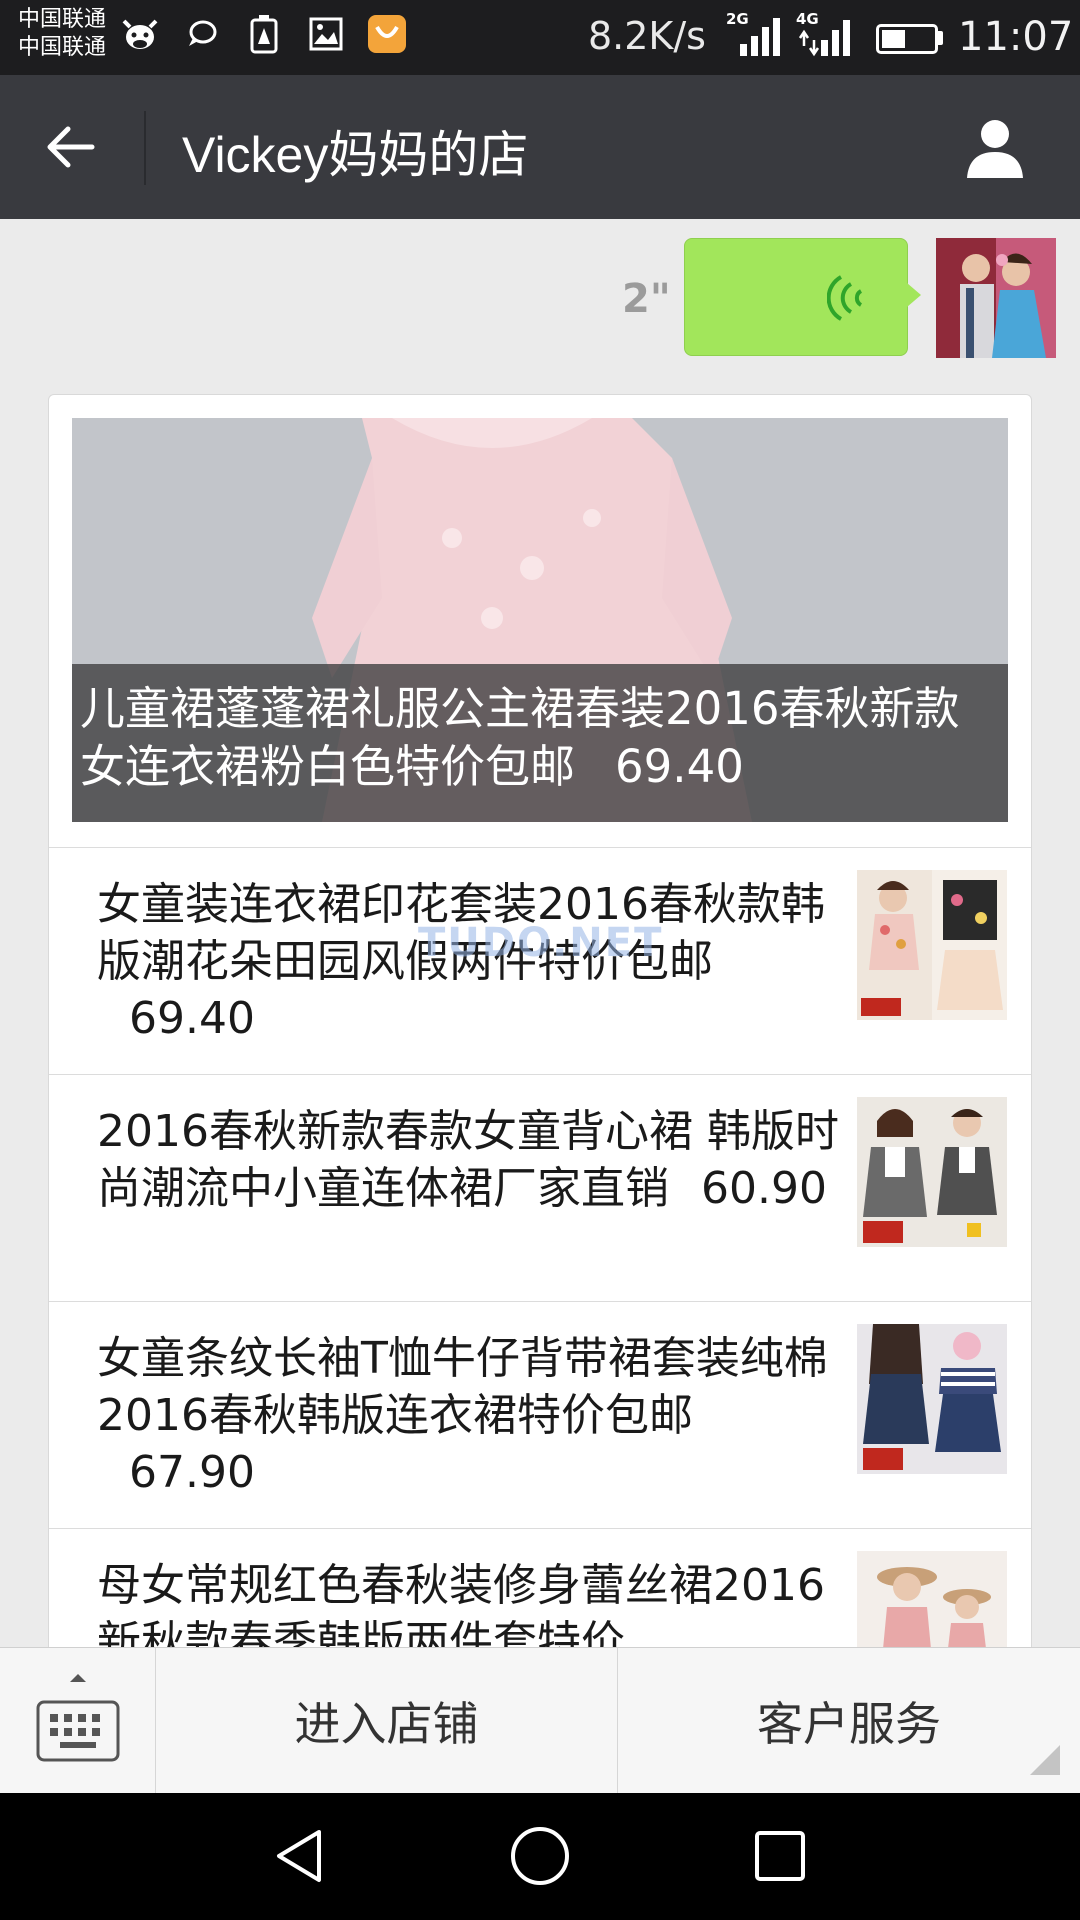 Image resolution: width=1080 pixels, height=1920 pixels. What do you see at coordinates (62, 34) in the screenshot?
I see `carrier-labels: 中国联通 中国联通` at bounding box center [62, 34].